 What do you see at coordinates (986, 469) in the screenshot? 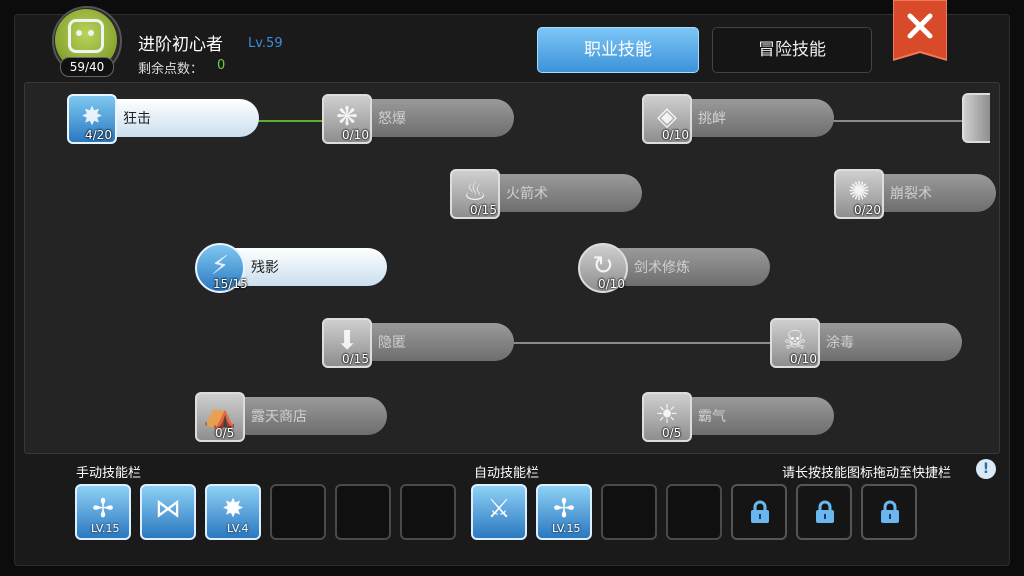
I see `info-icon: !` at bounding box center [986, 469].